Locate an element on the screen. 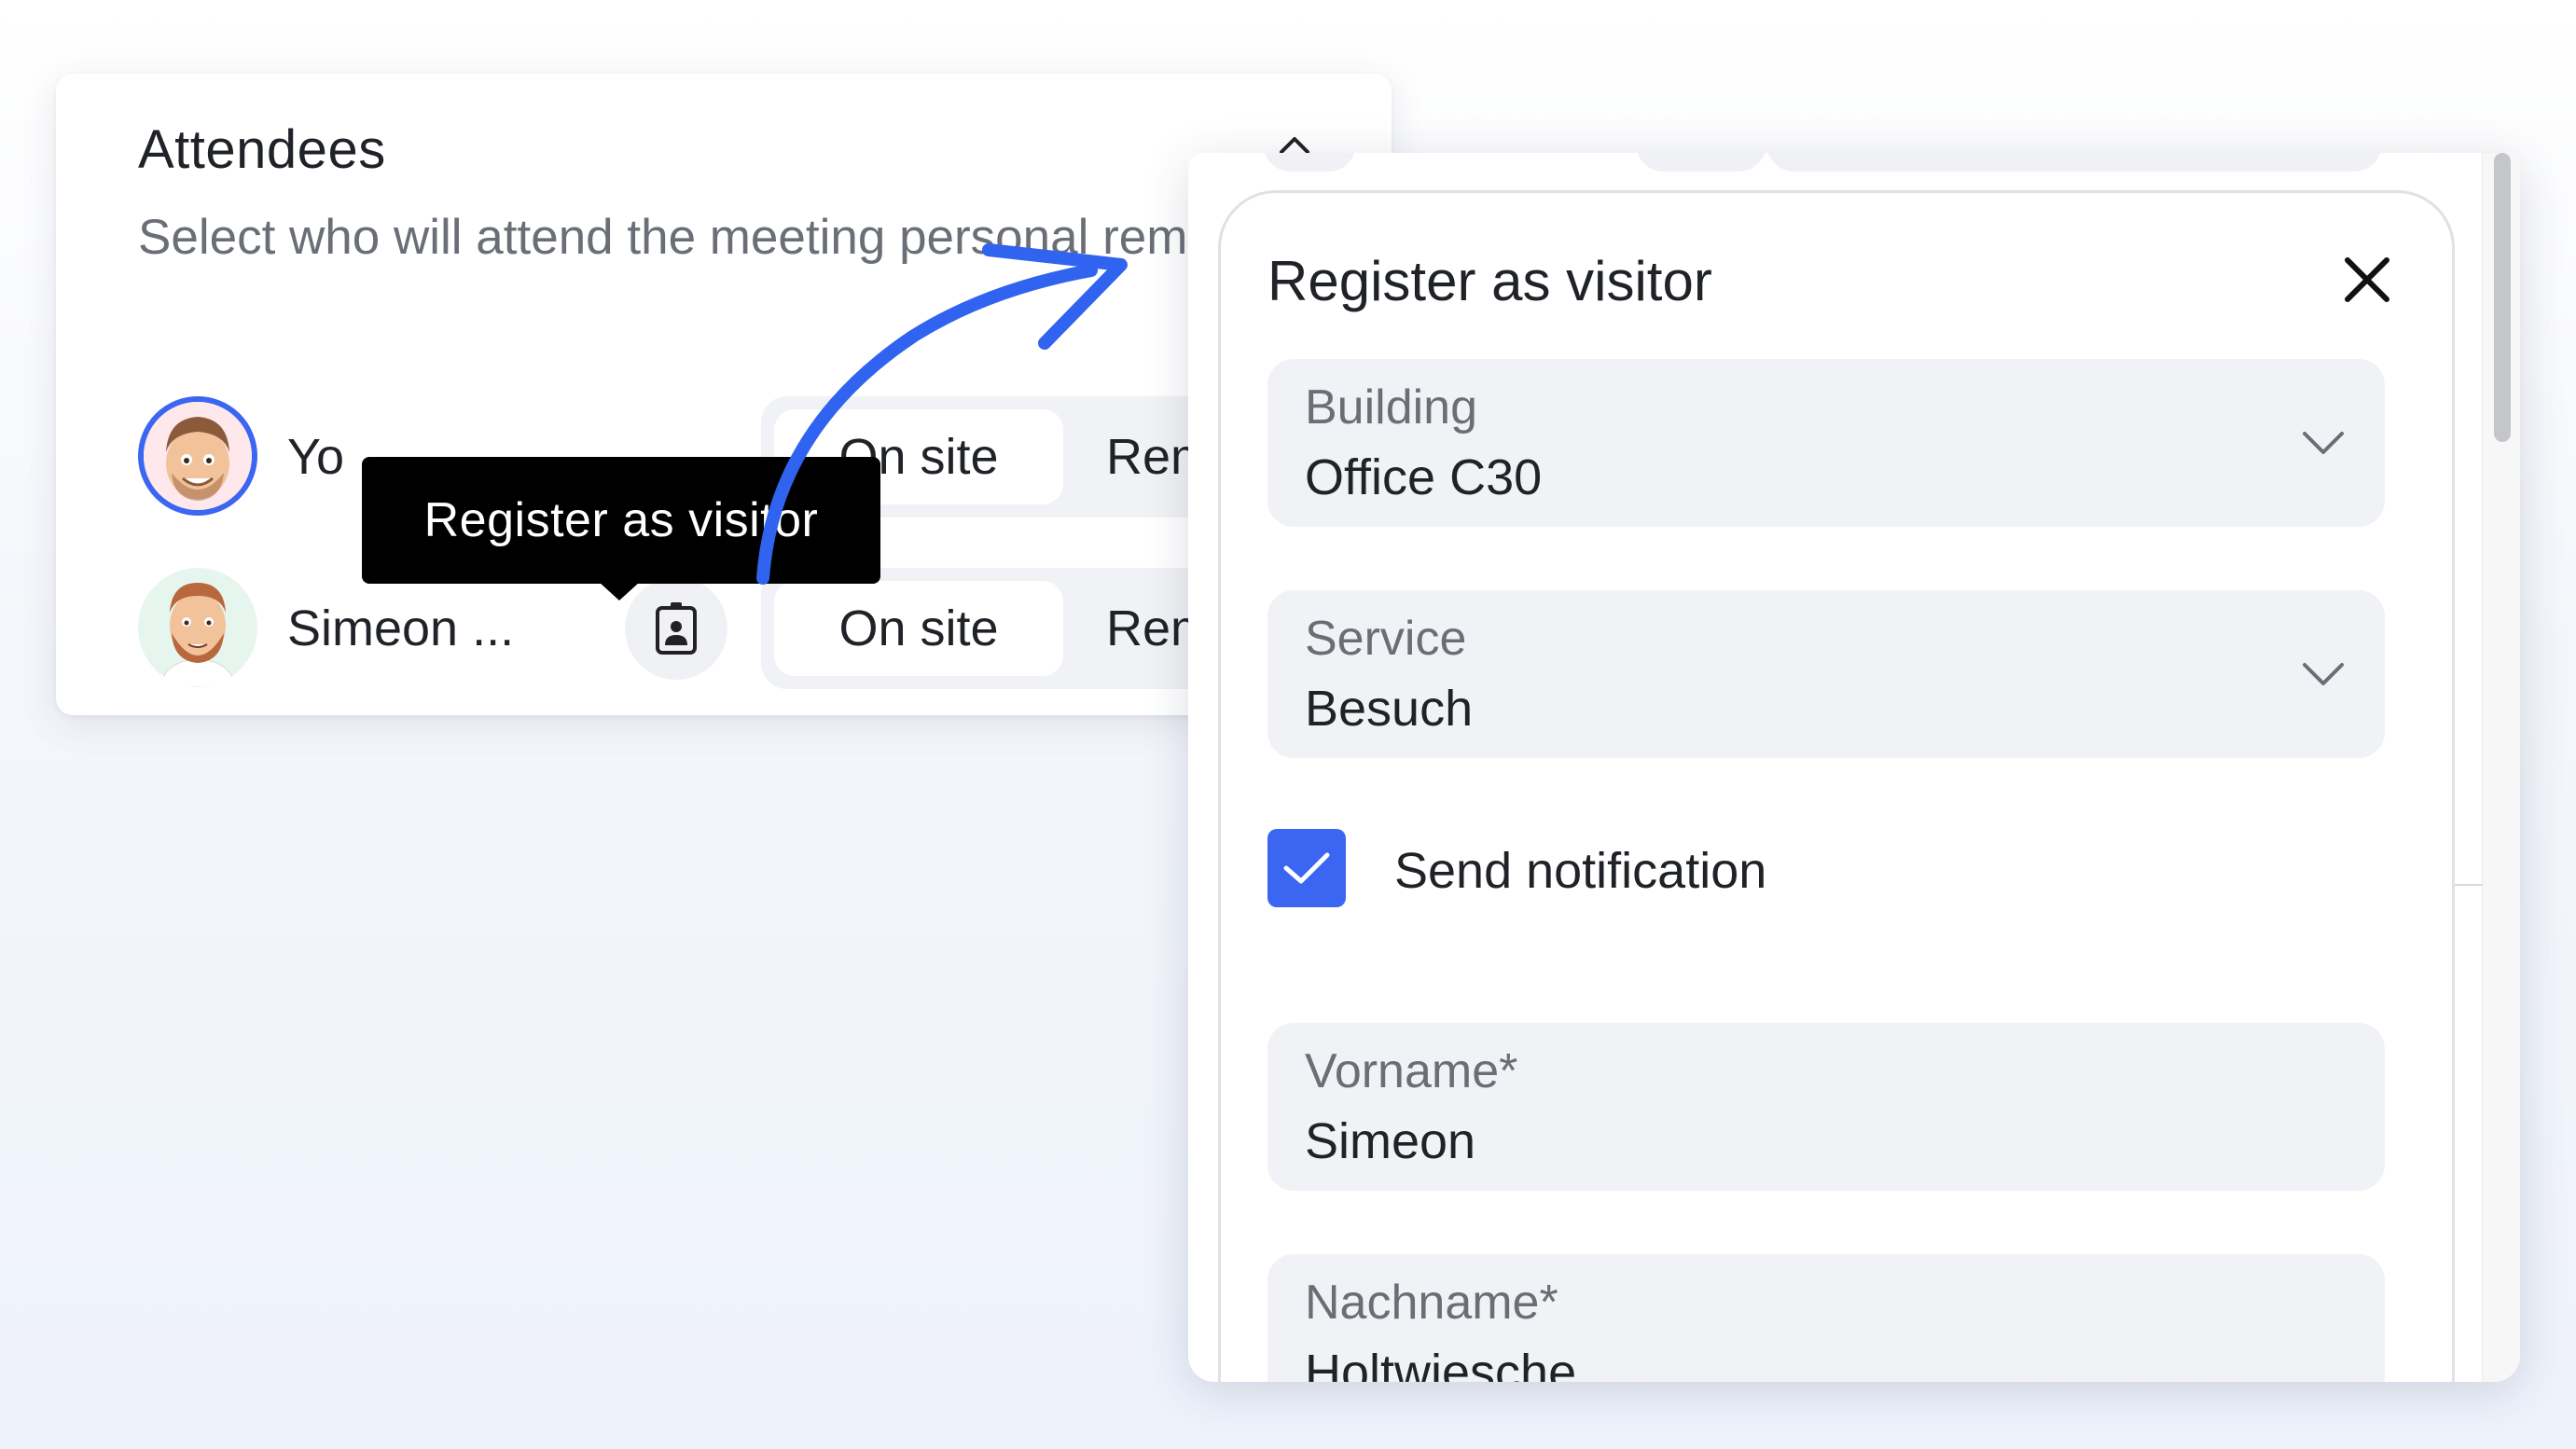  building-select: Building Office C30 is located at coordinates (1826, 443).